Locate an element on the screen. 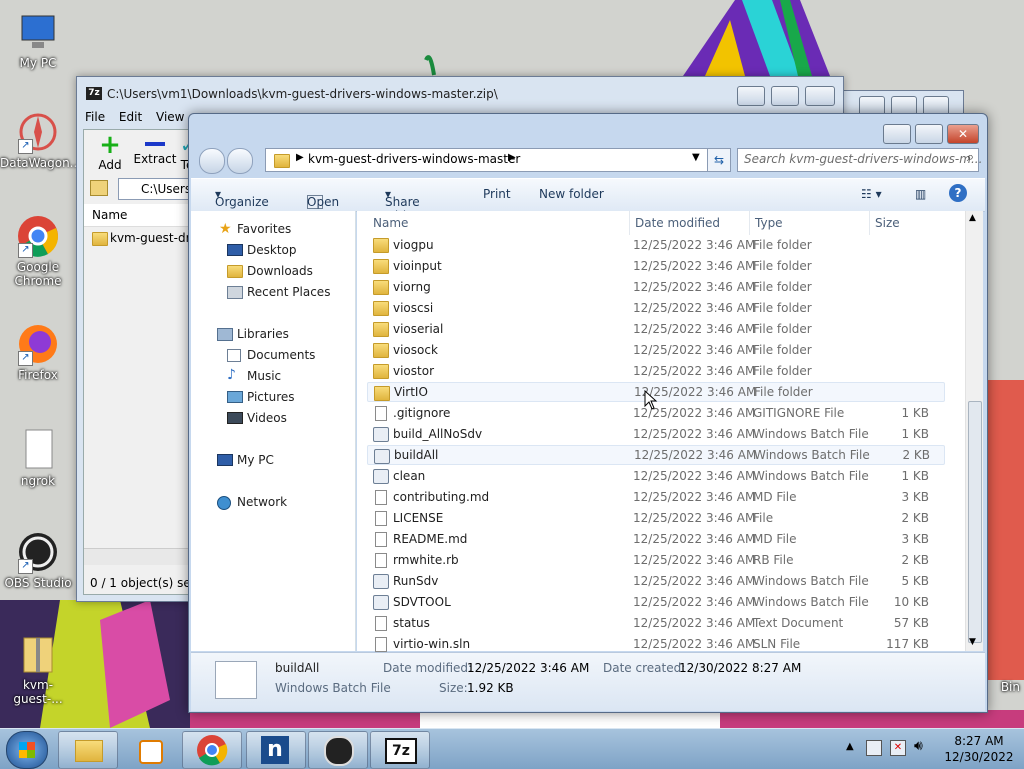  menu-edit: Edit is located at coordinates (130, 117).